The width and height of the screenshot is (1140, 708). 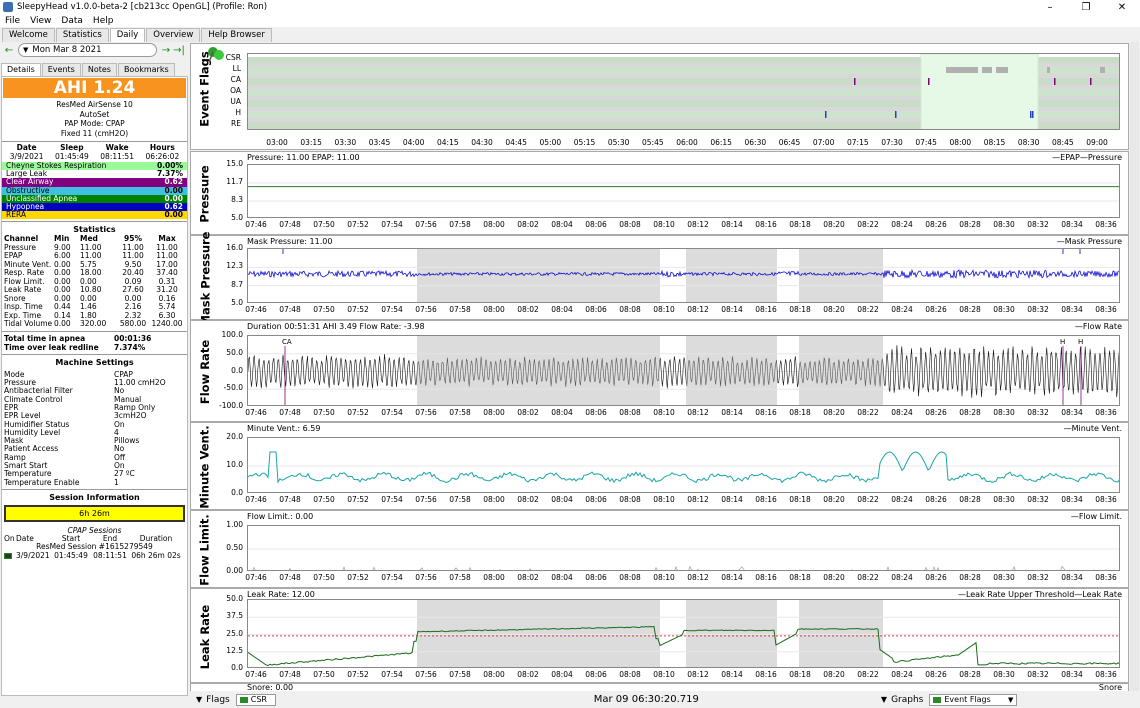 I want to click on graphs-combo: Event Flags ▼, so click(x=973, y=699).